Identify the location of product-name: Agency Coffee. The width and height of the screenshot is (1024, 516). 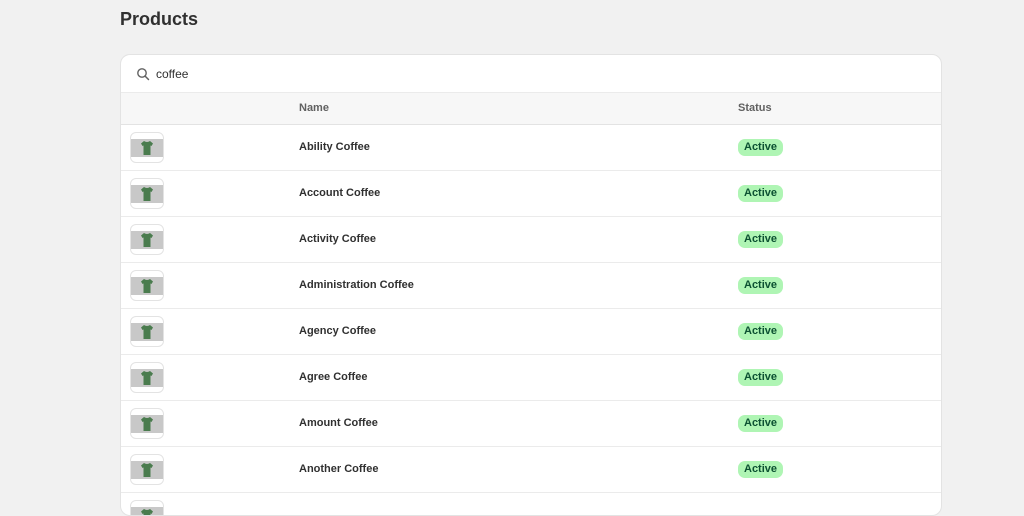
(337, 331).